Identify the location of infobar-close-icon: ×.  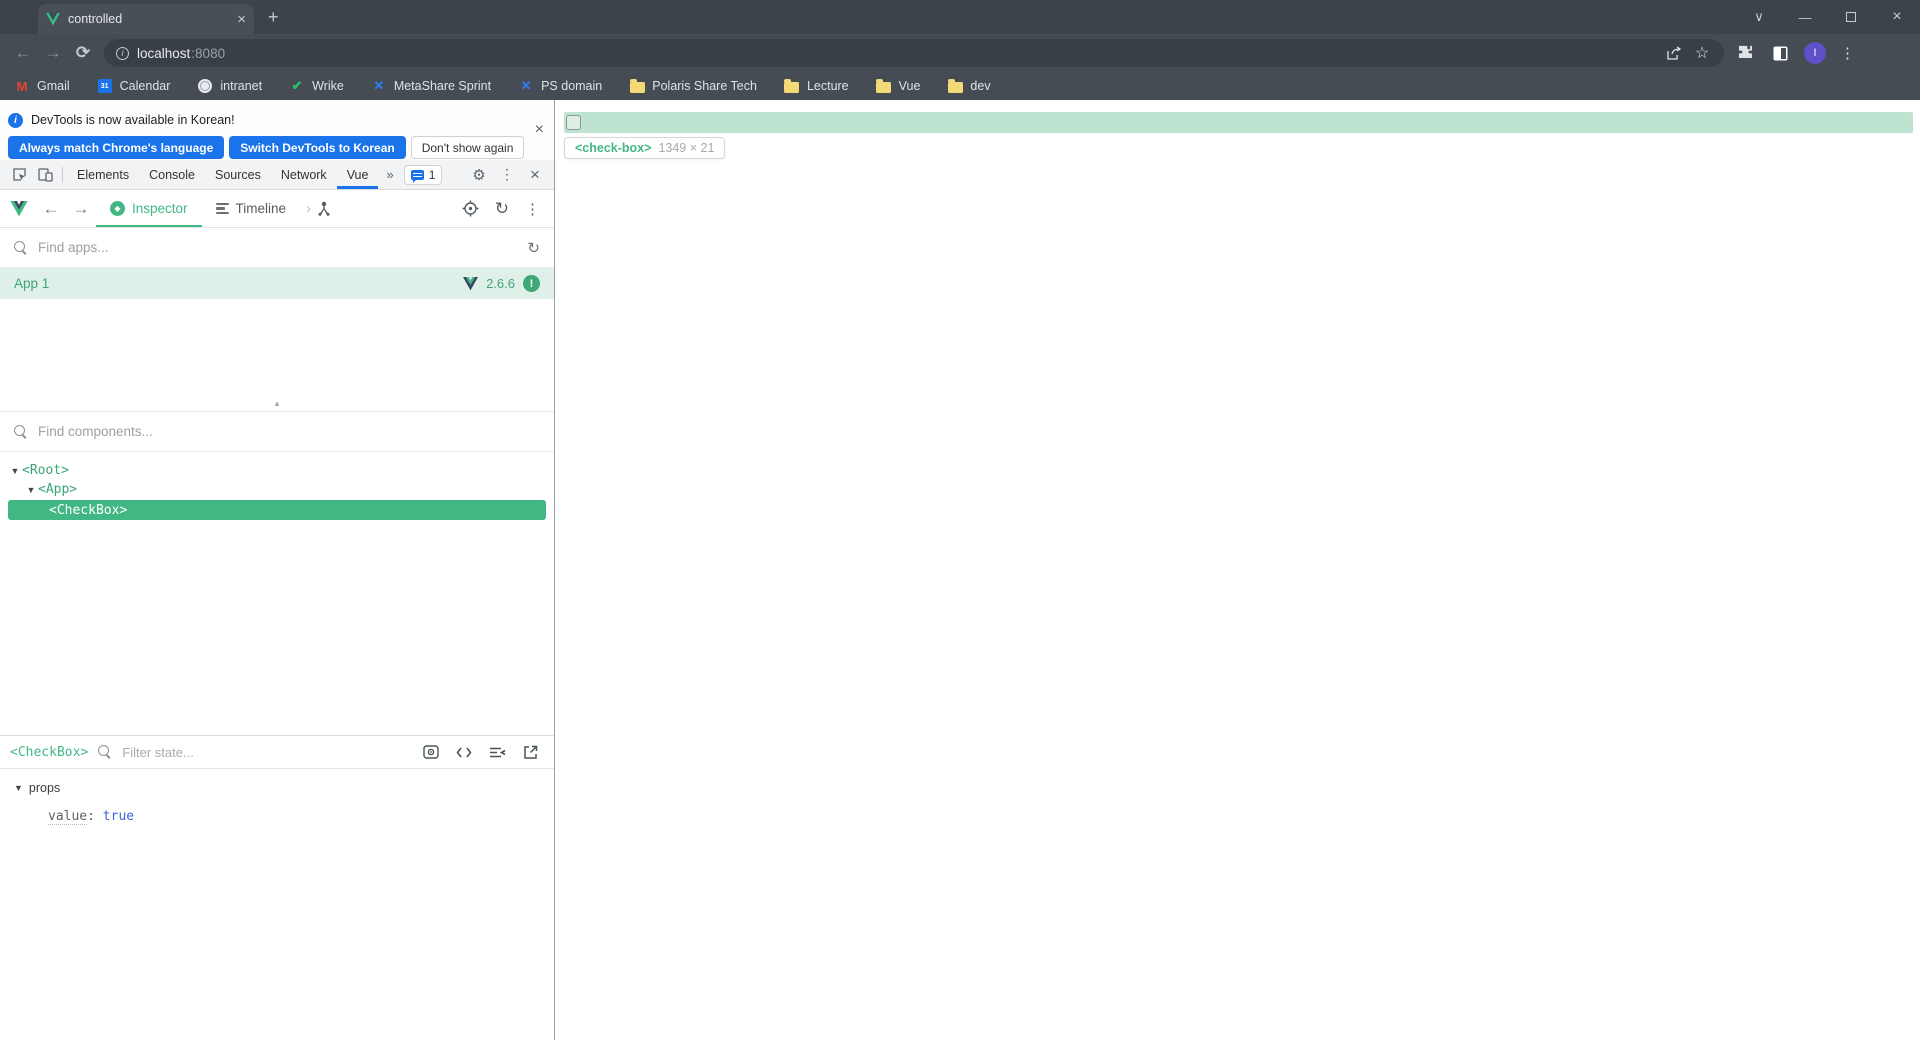
(539, 130).